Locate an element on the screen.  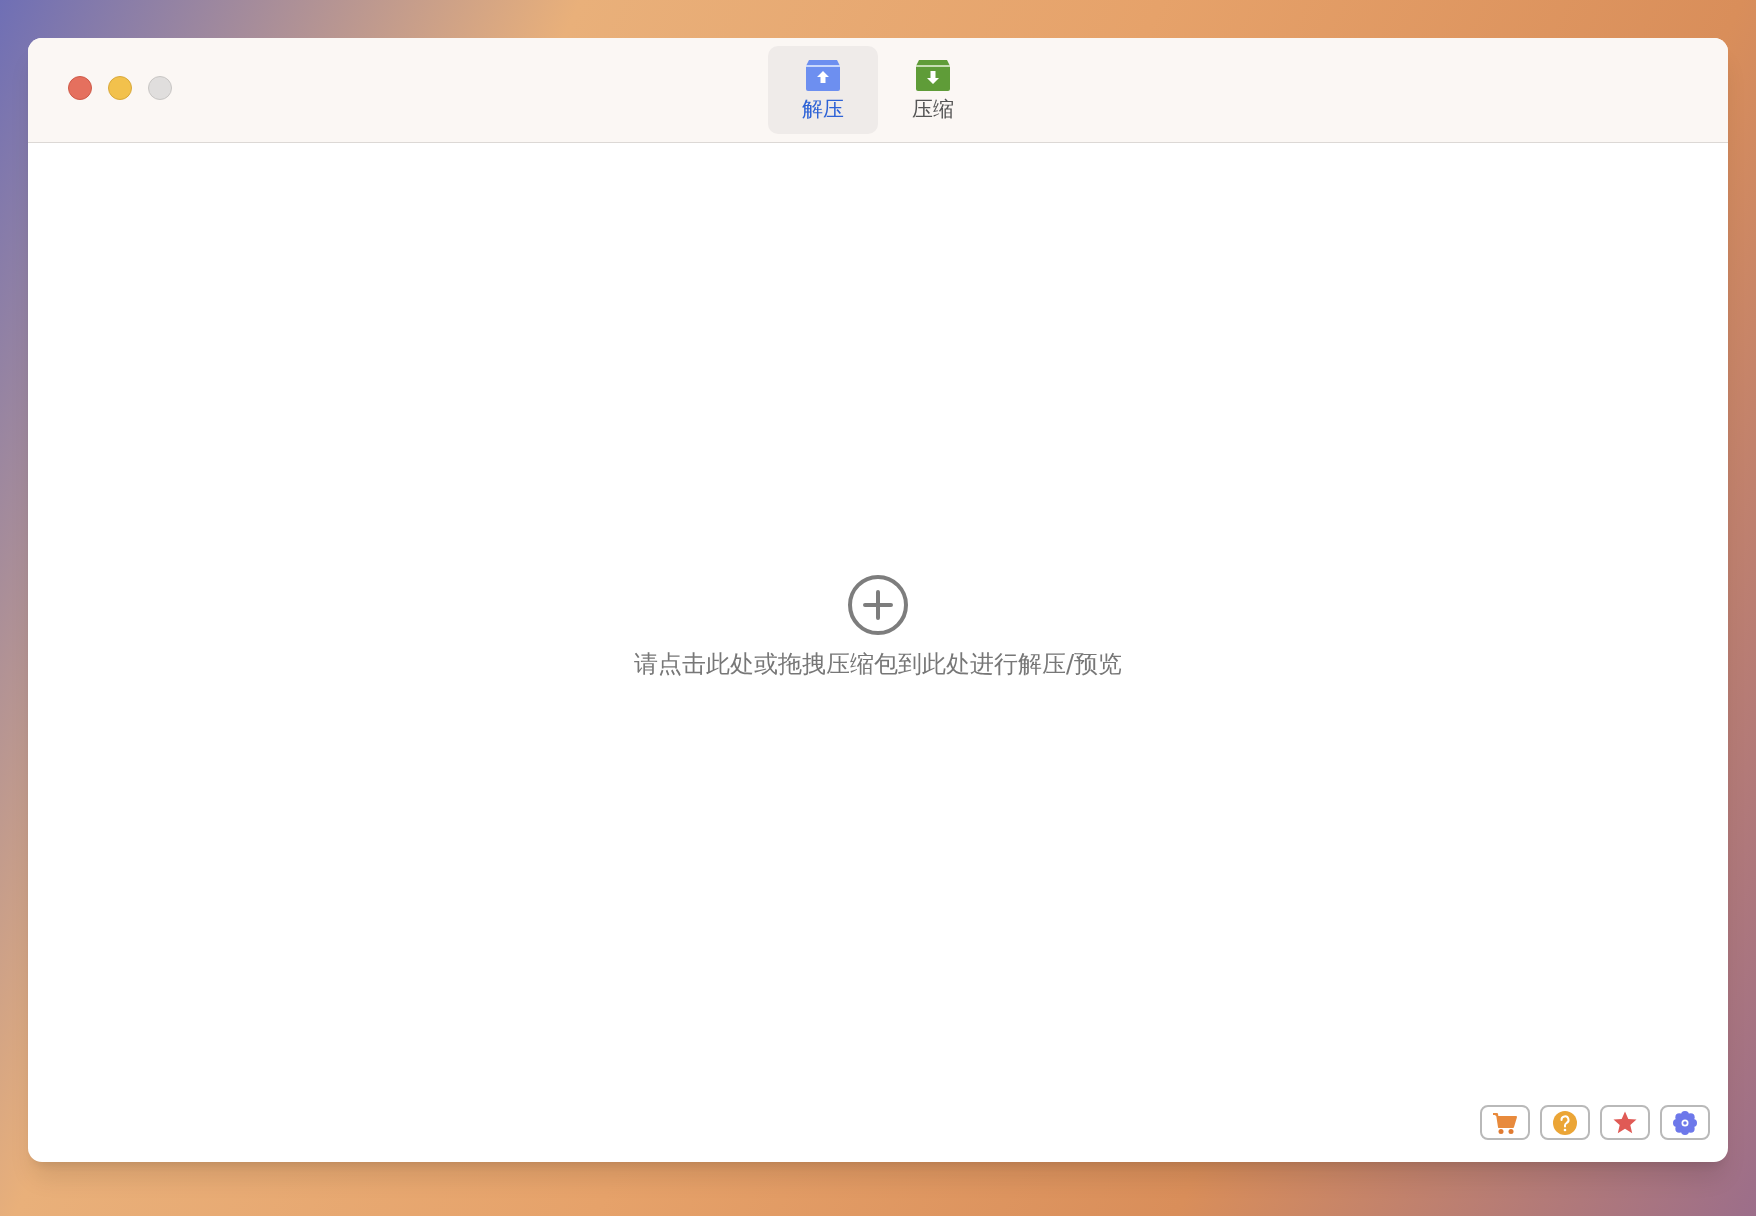
add-icon is located at coordinates (878, 604).